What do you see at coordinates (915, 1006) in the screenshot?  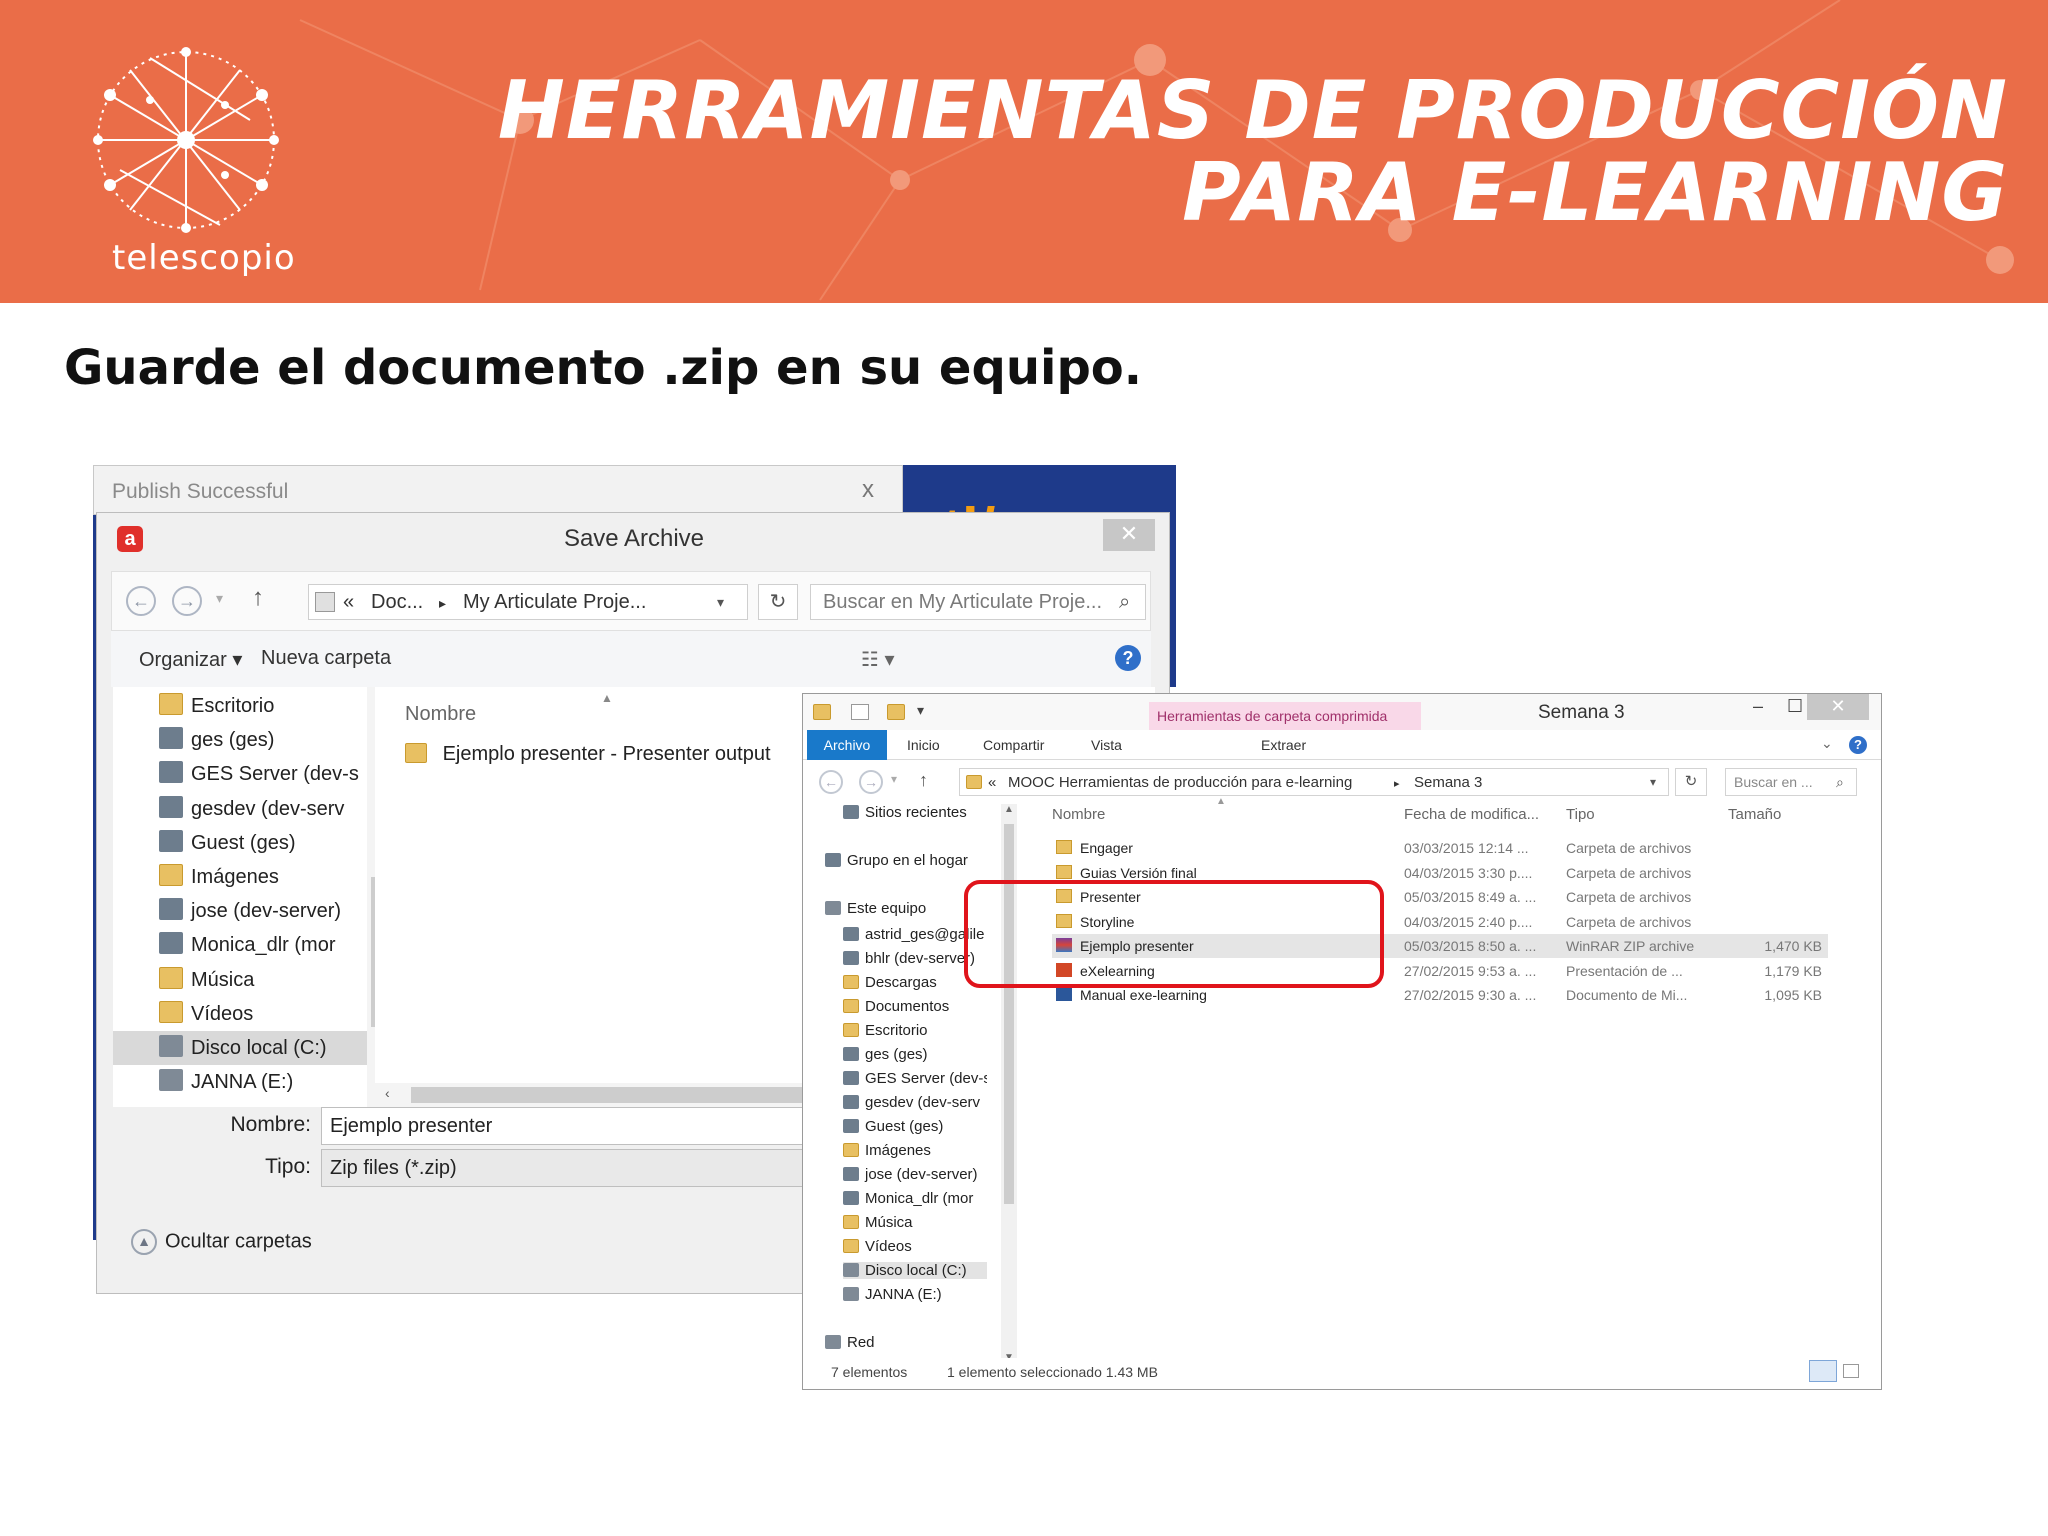 I see `sidebar-item: Documentos` at bounding box center [915, 1006].